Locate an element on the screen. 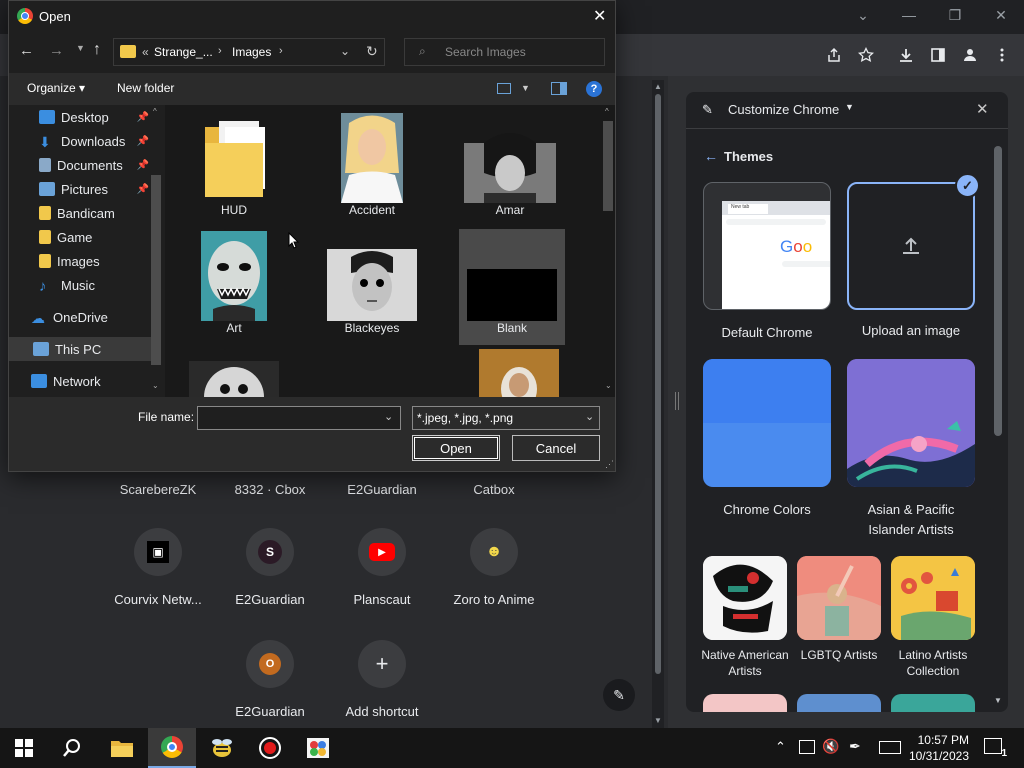 This screenshot has height=768, width=1024. help-icon: ? is located at coordinates (594, 89).